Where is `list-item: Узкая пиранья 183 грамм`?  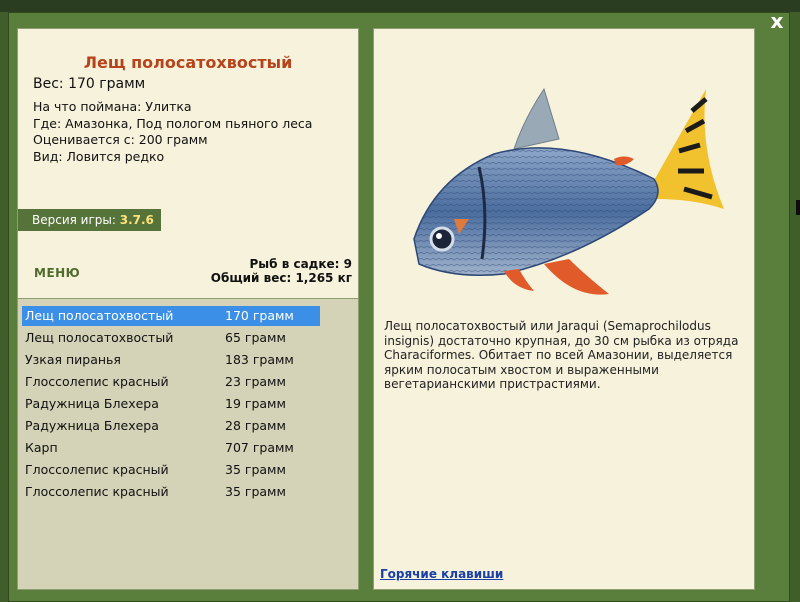
list-item: Узкая пиранья 183 грамм is located at coordinates (171, 360).